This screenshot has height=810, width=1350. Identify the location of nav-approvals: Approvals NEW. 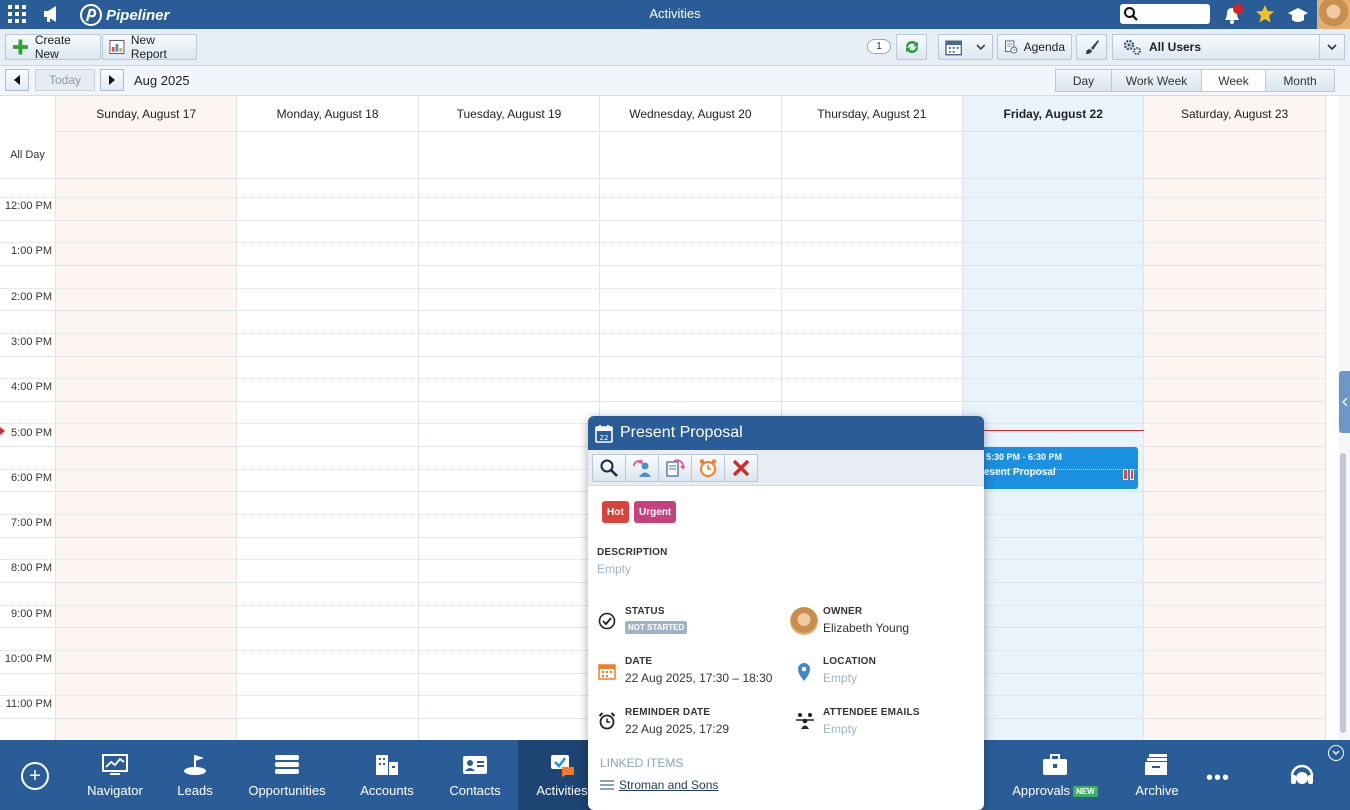
(1055, 775).